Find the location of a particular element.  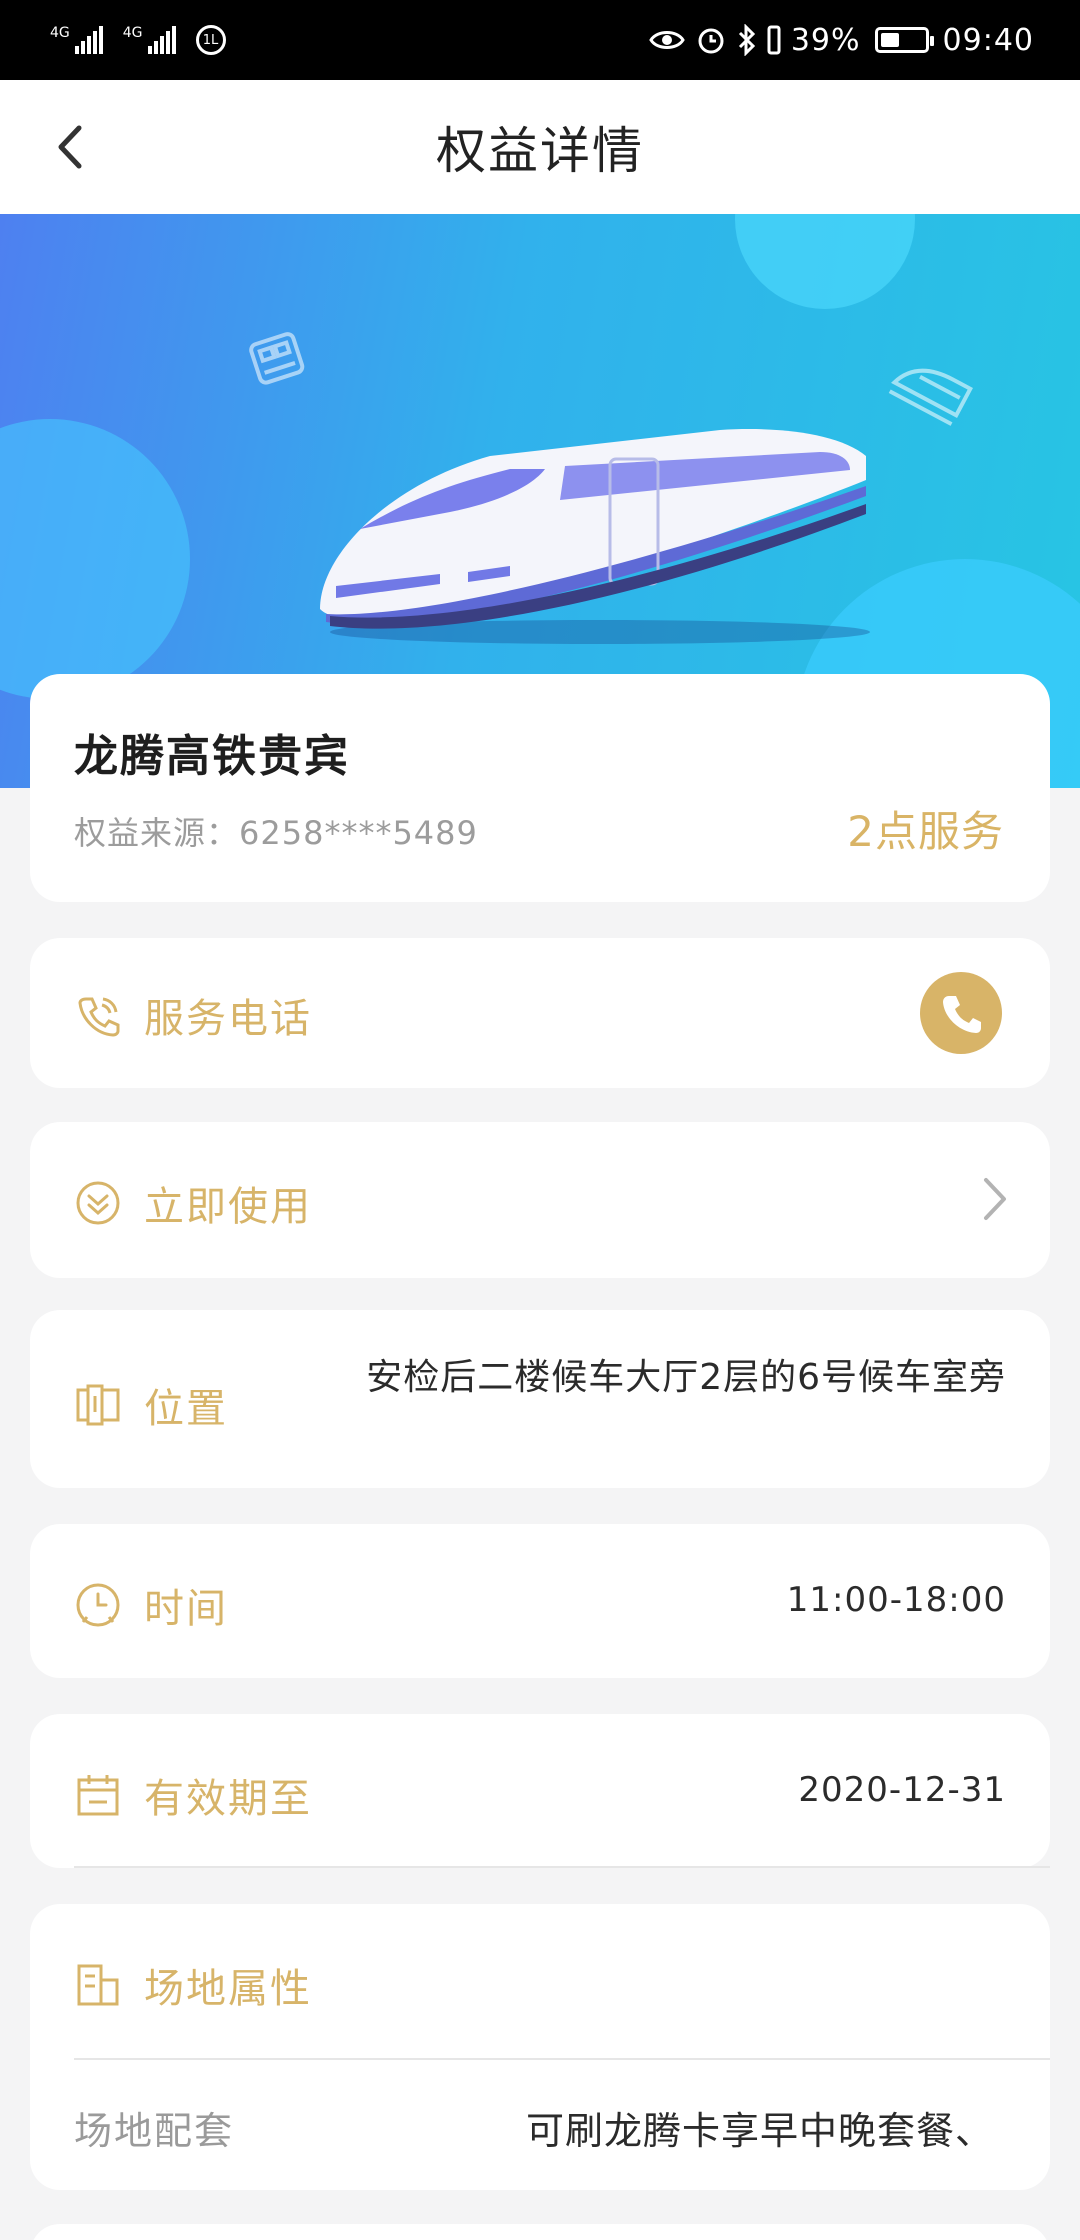

train-deco-icon is located at coordinates (930, 397).